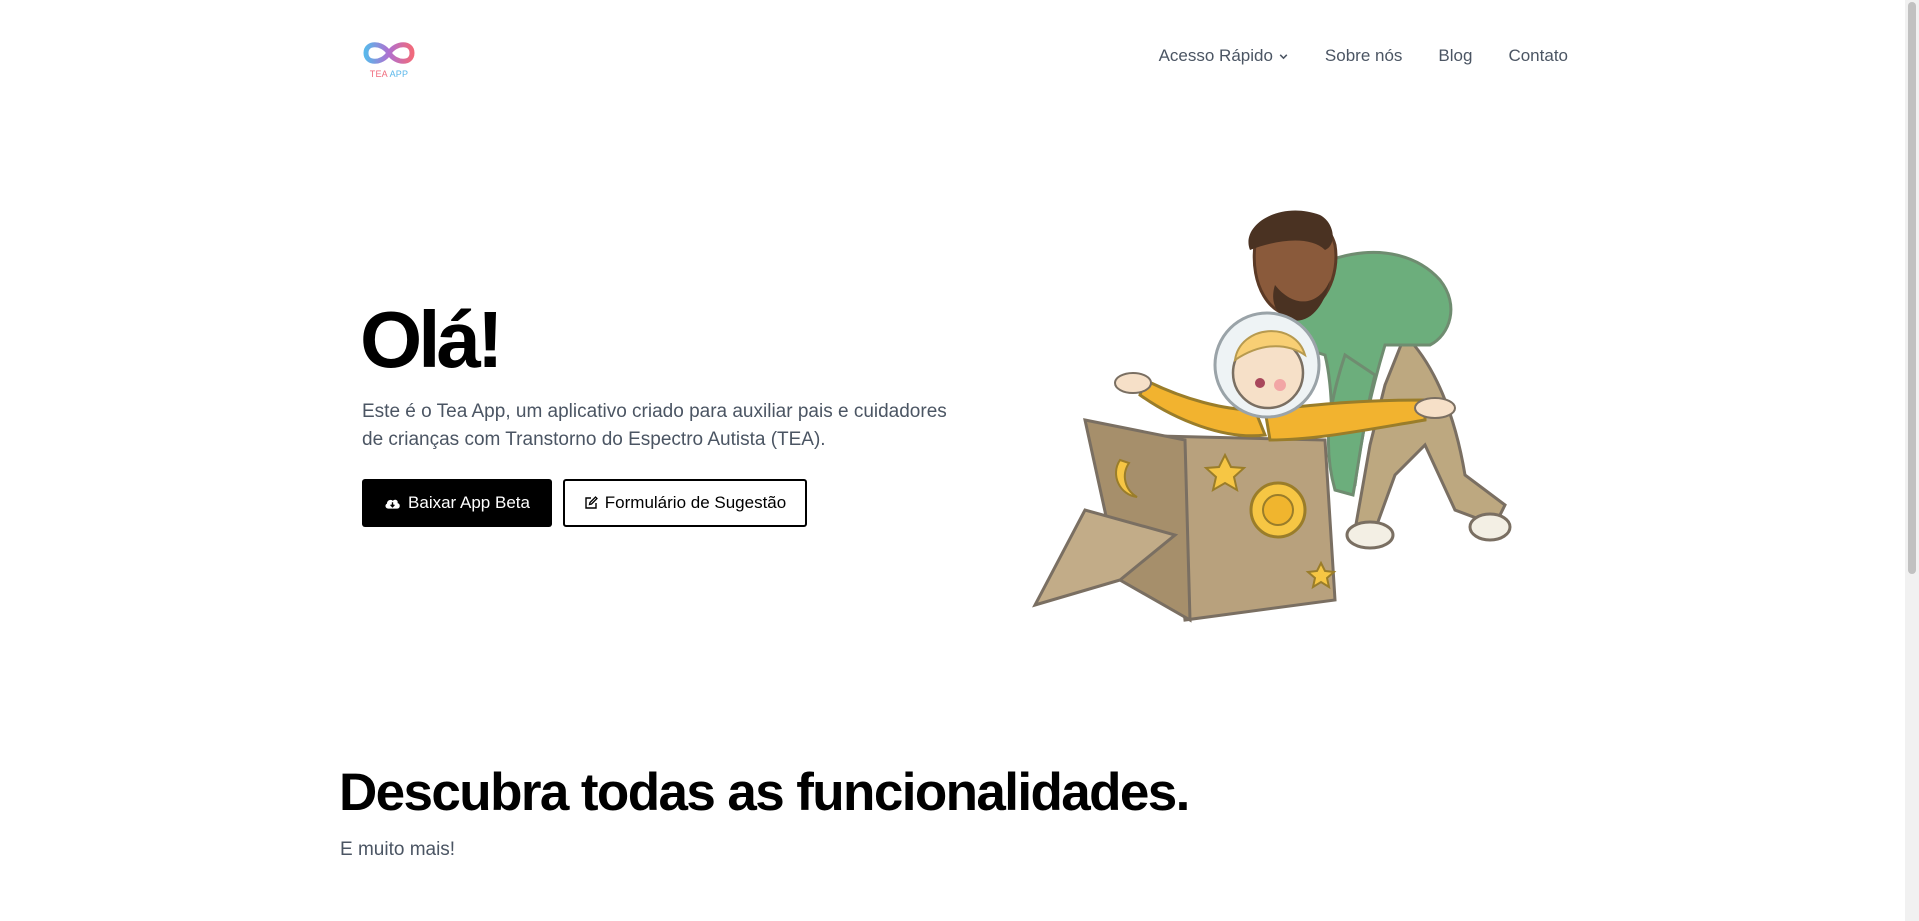 This screenshot has height=921, width=1919. What do you see at coordinates (399, 74) in the screenshot?
I see `logo-text-app: APP` at bounding box center [399, 74].